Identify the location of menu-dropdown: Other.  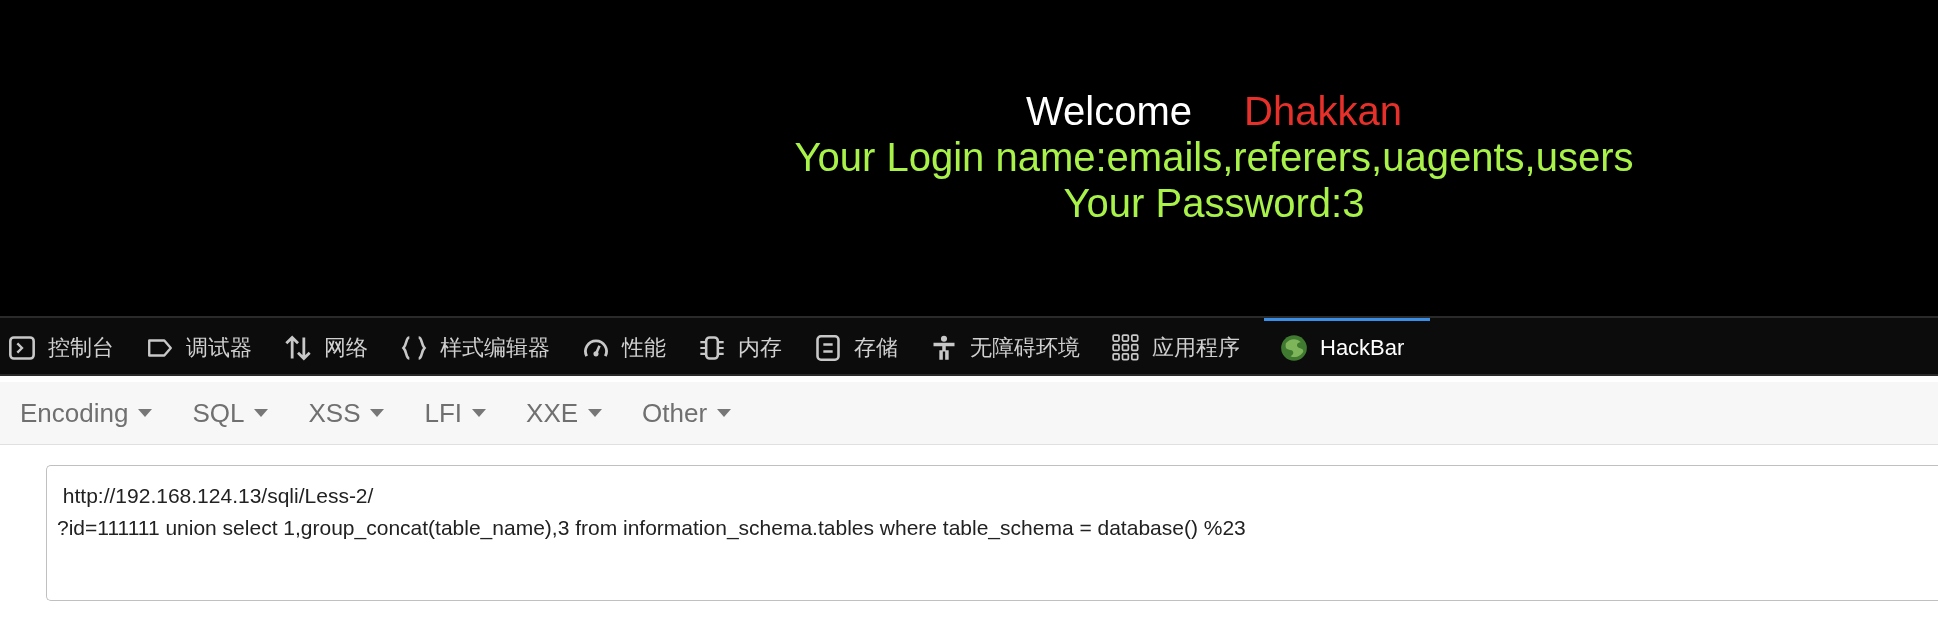
(687, 413).